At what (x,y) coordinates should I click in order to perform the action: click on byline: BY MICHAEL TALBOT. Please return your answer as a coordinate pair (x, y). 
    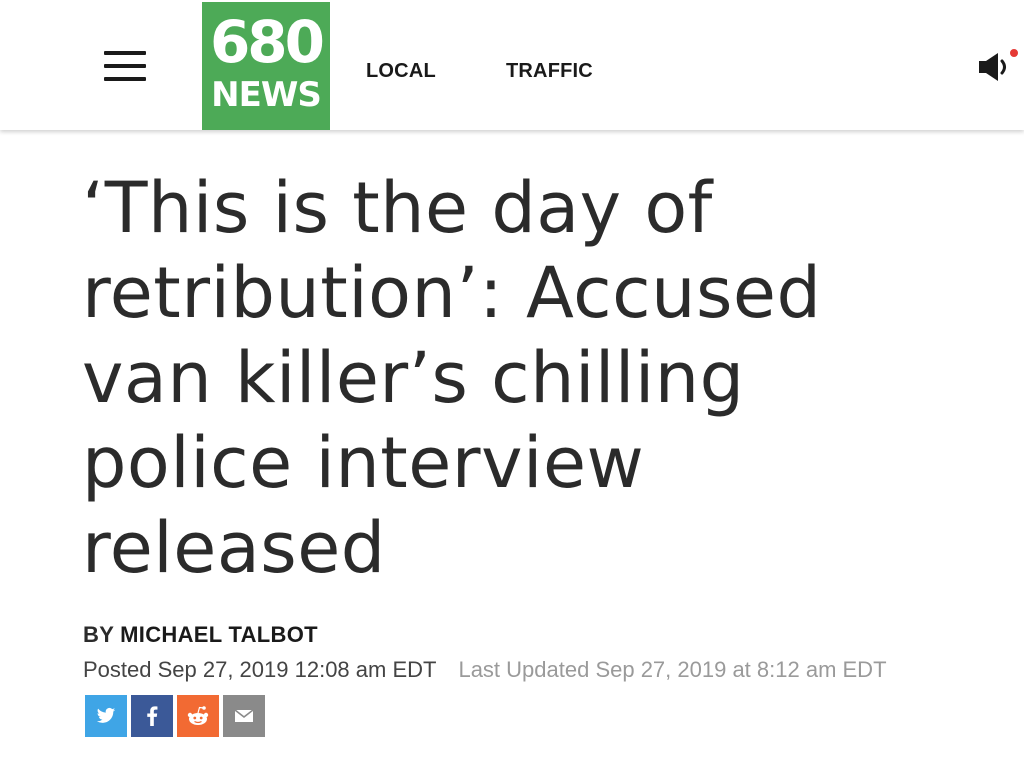
    Looking at the image, I should click on (200, 635).